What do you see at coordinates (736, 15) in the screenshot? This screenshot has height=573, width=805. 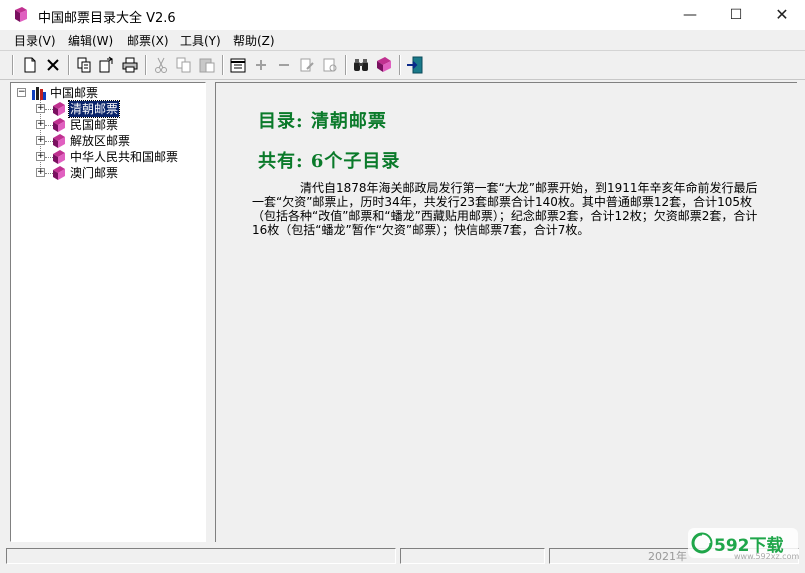 I see `maximize-button: ☐` at bounding box center [736, 15].